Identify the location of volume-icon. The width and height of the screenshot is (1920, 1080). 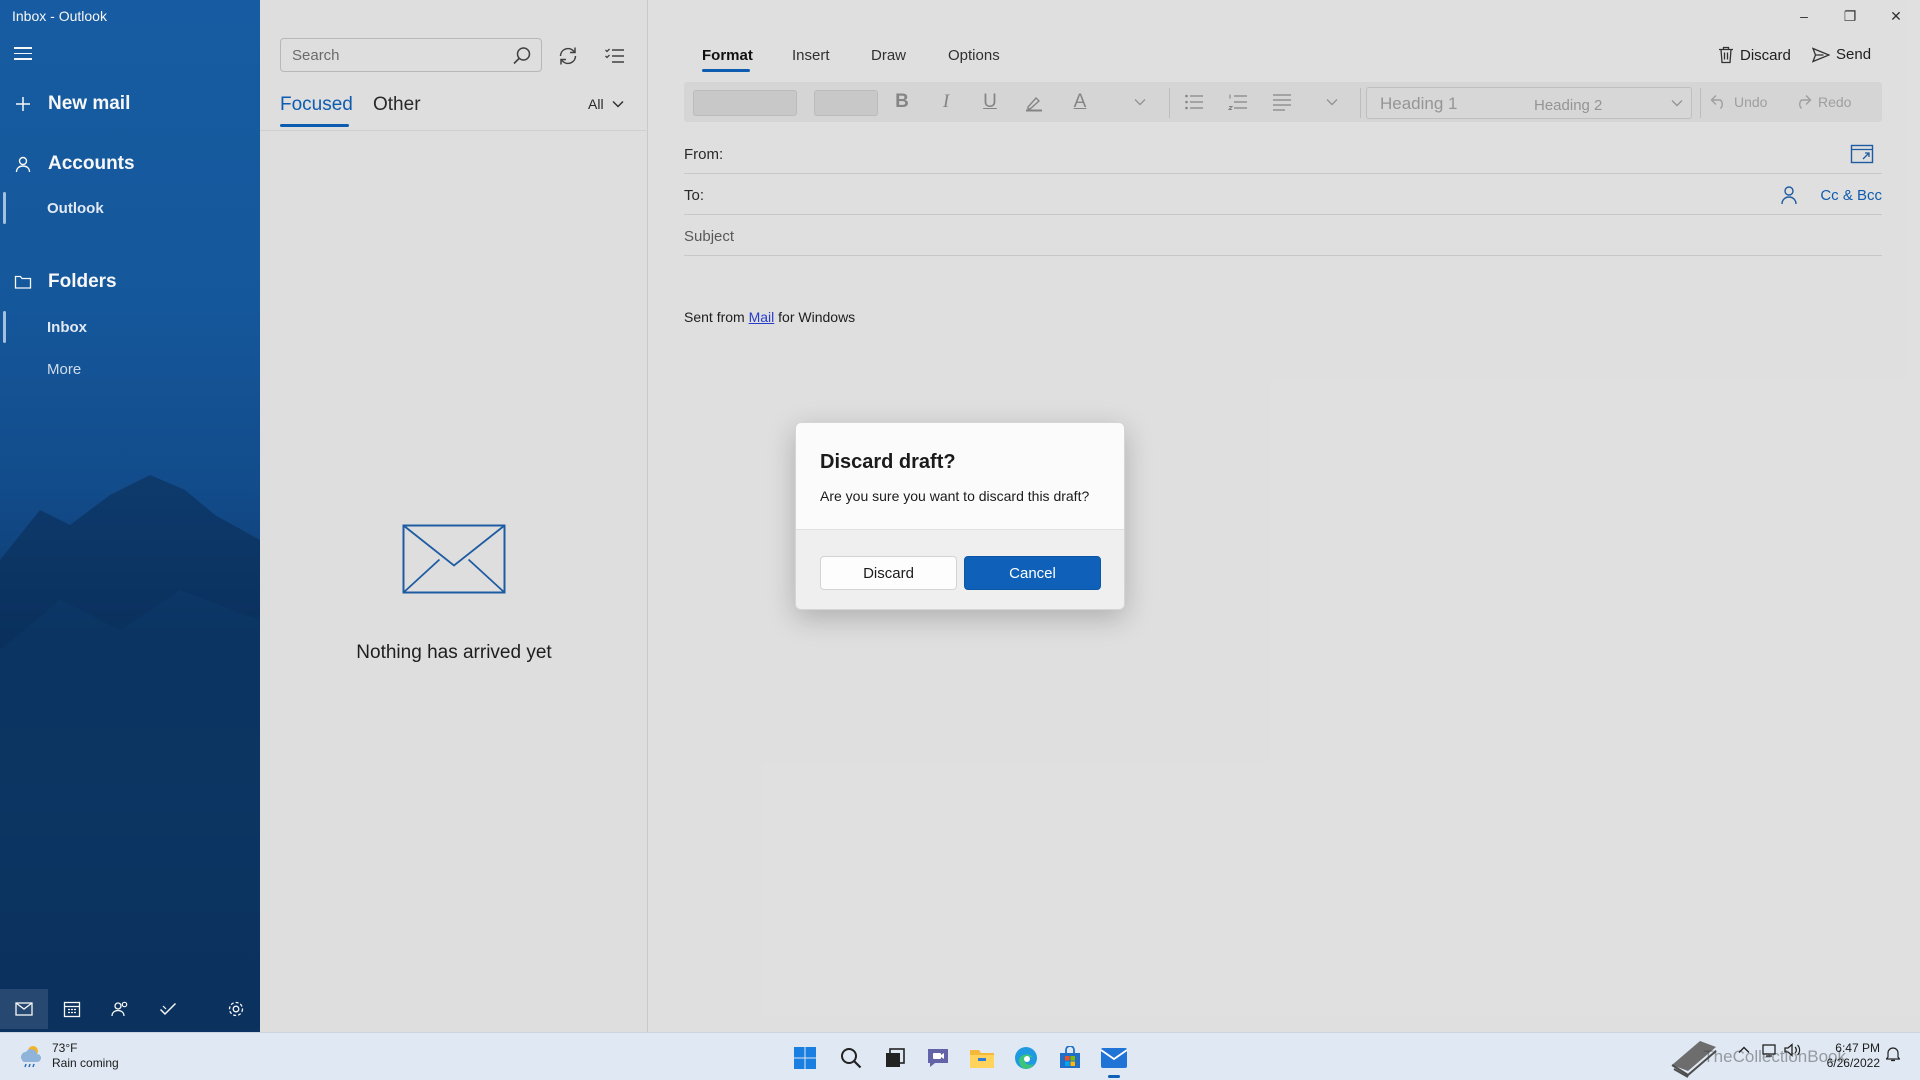
(1793, 1051).